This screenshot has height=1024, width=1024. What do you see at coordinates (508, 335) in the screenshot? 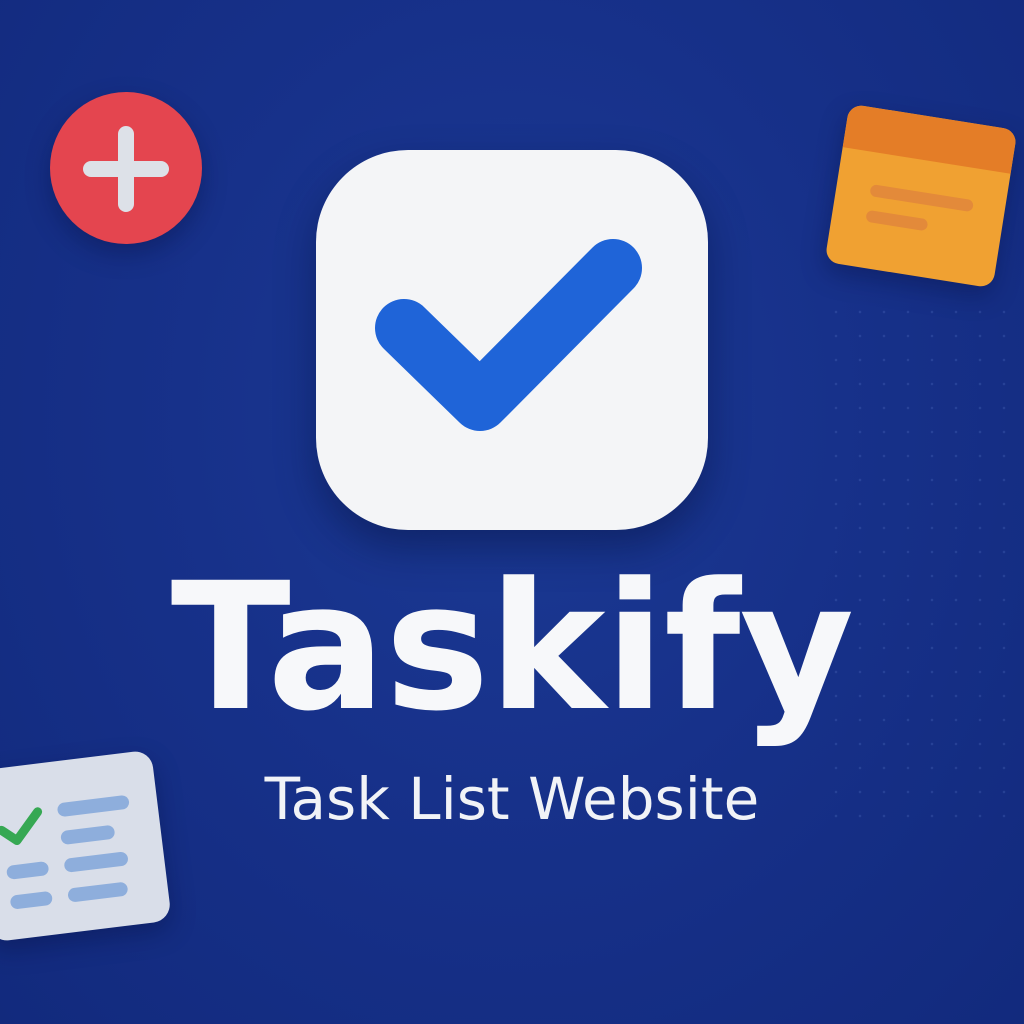
I see `checkmark-icon` at bounding box center [508, 335].